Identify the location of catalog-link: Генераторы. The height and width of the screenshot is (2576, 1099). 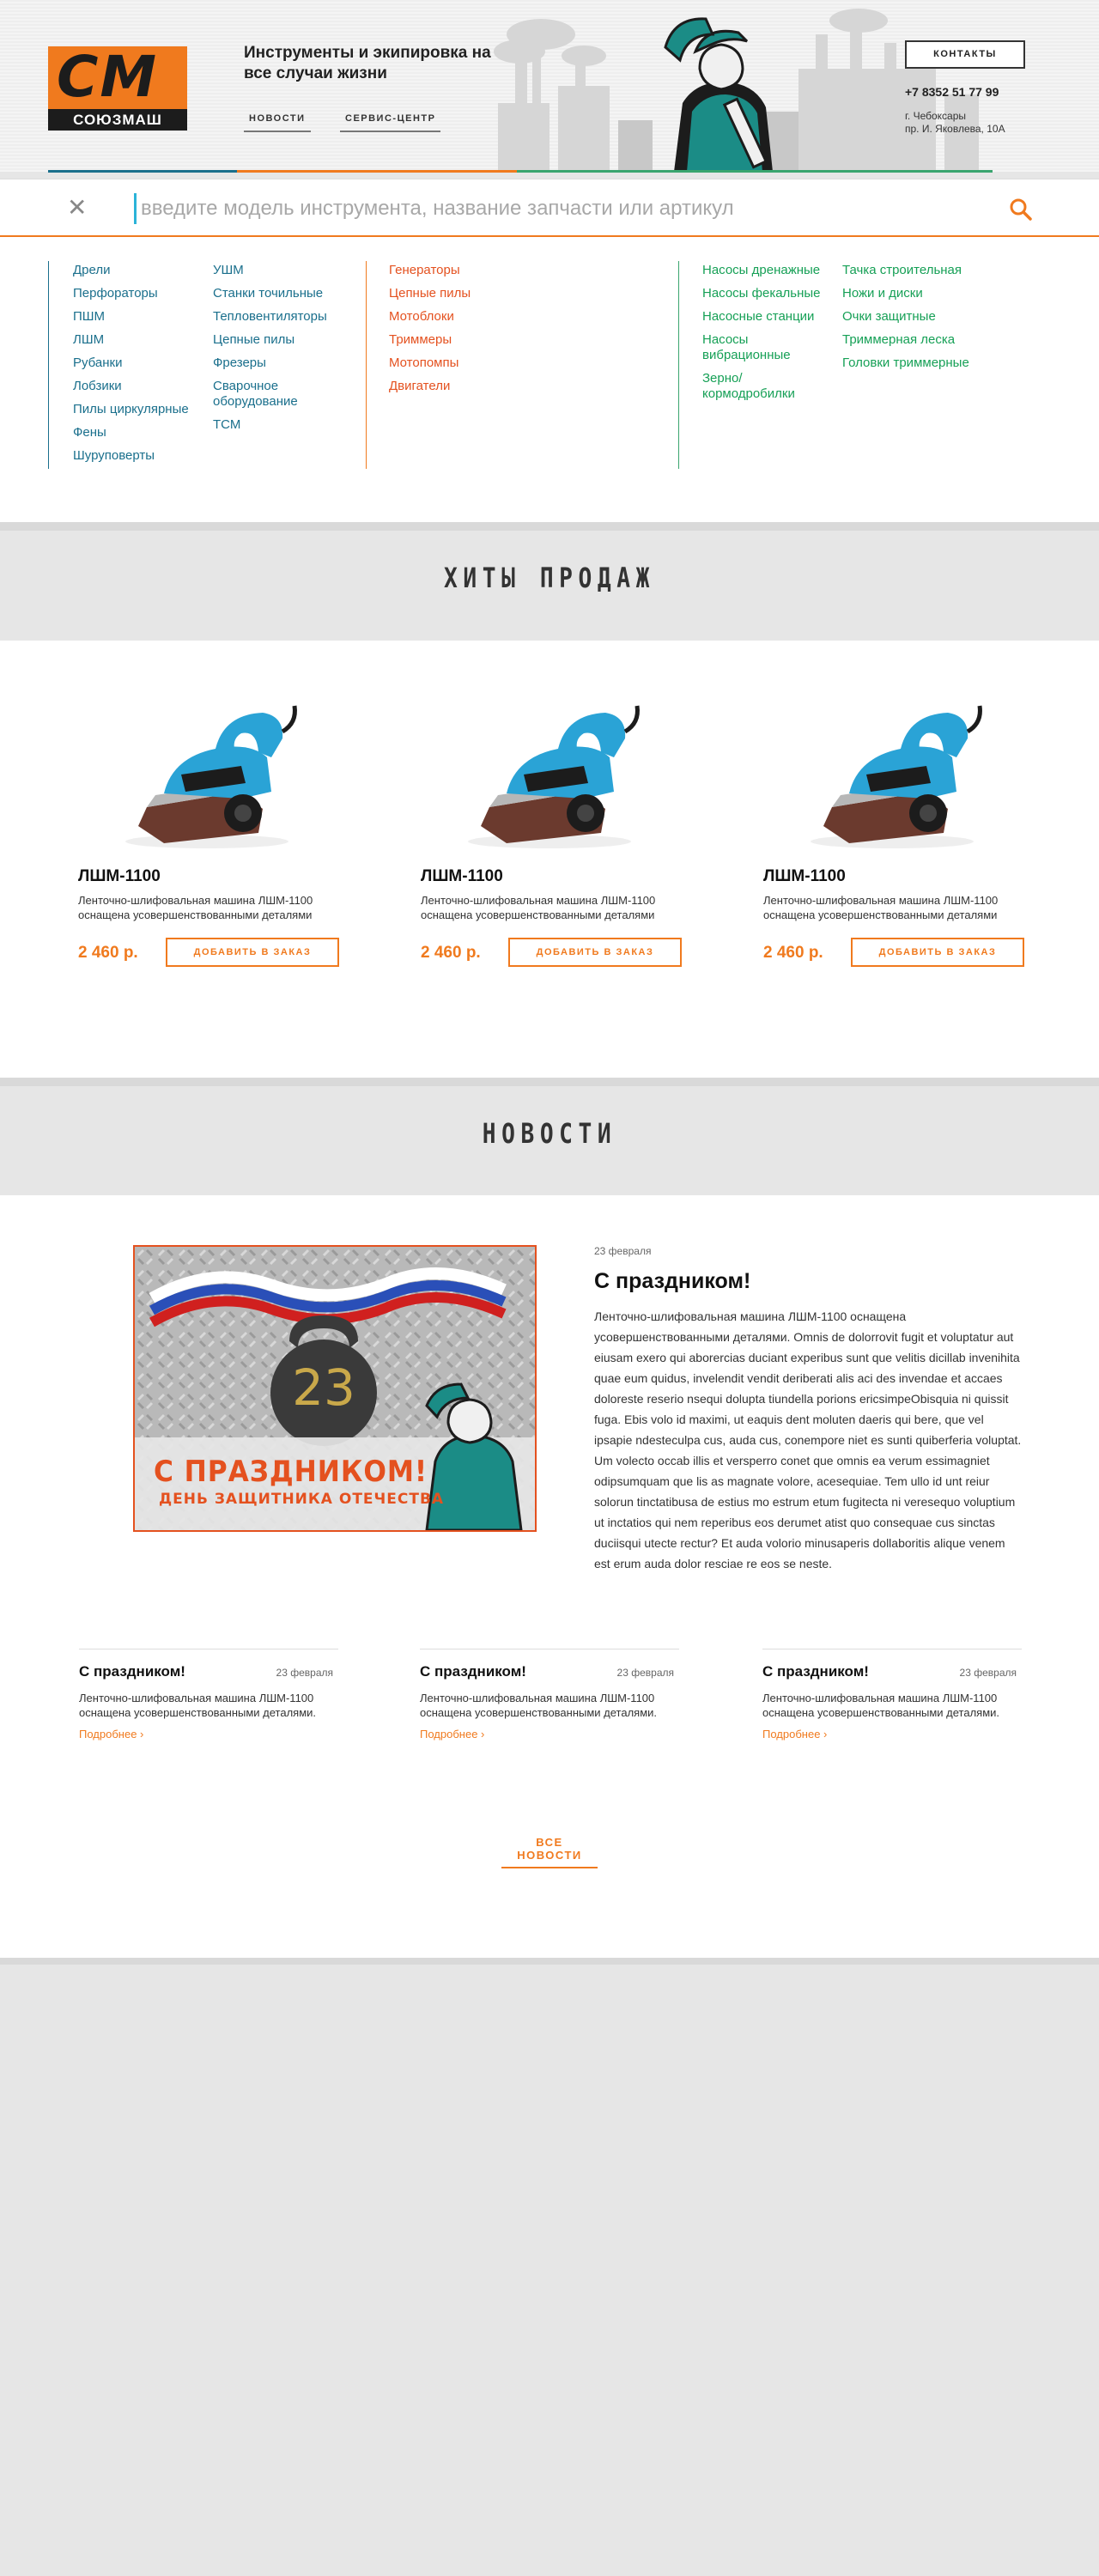
(457, 270).